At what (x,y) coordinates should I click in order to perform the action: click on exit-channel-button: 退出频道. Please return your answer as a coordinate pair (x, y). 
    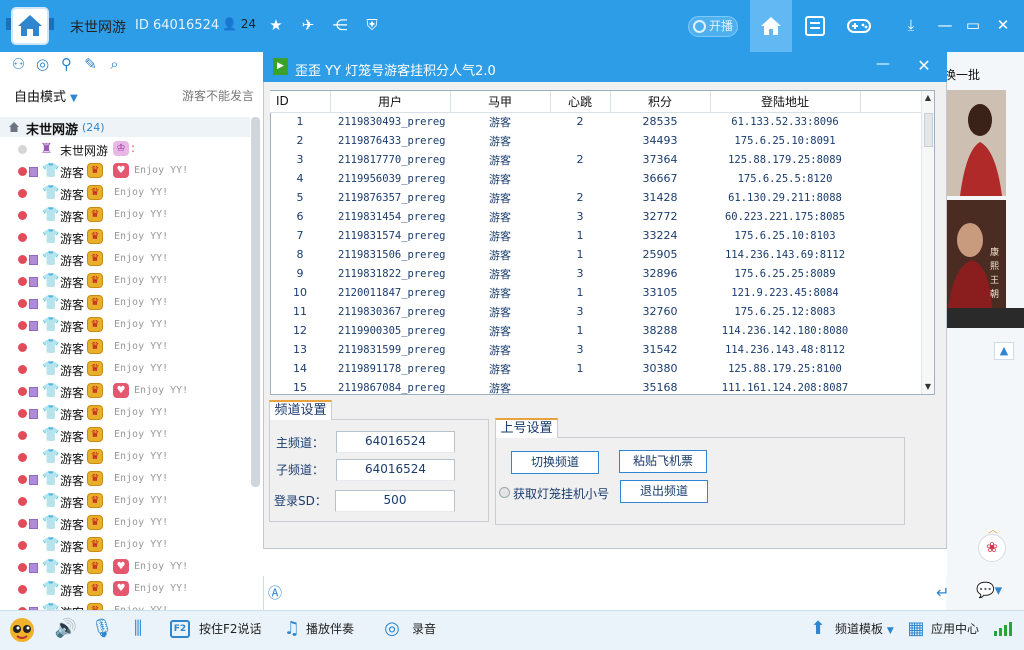
    Looking at the image, I should click on (664, 491).